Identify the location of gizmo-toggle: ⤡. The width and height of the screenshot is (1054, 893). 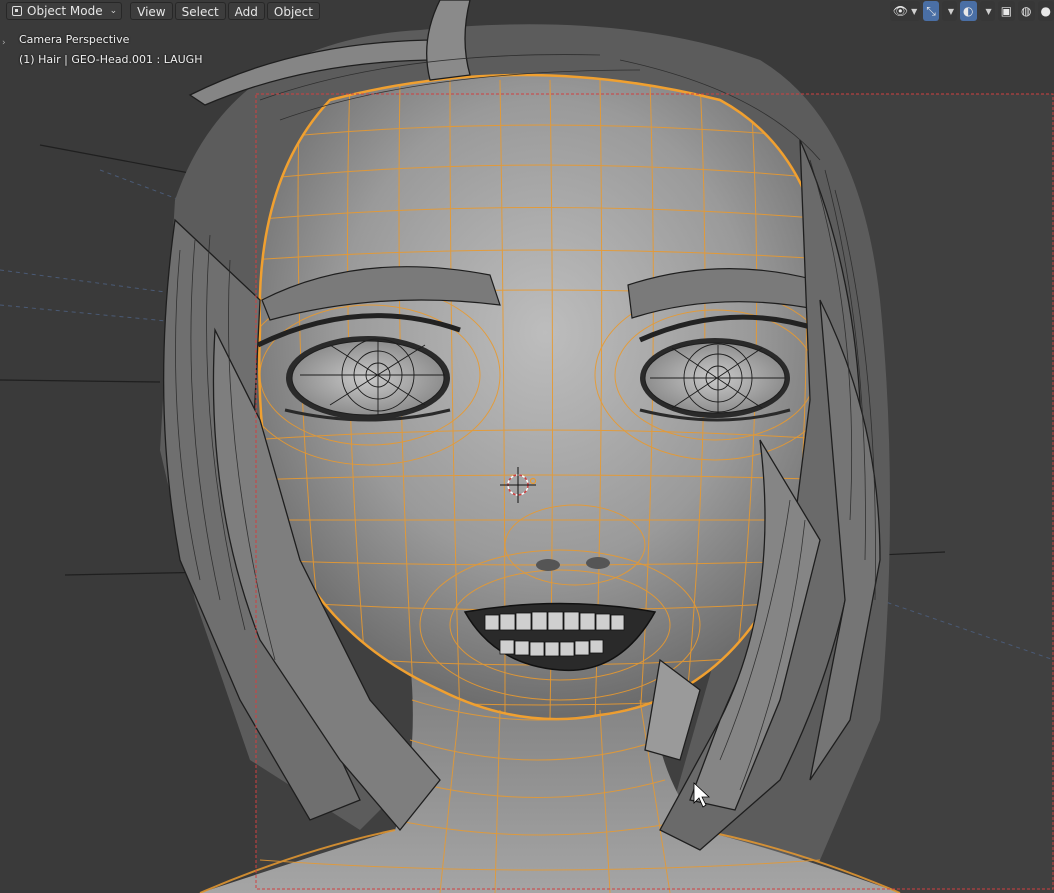
(931, 11).